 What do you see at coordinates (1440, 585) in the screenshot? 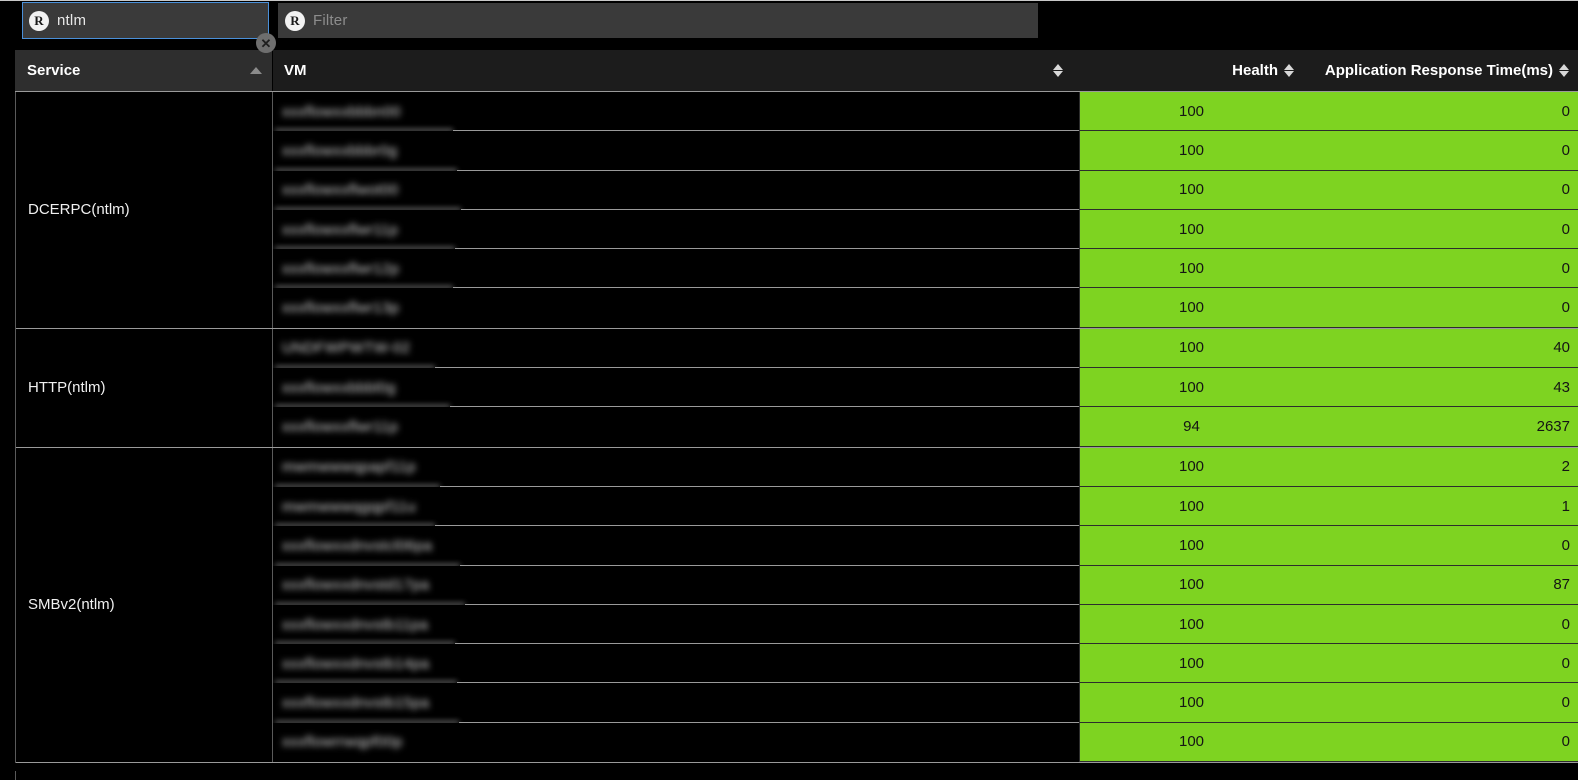
I see `application-response-time-cell: 87` at bounding box center [1440, 585].